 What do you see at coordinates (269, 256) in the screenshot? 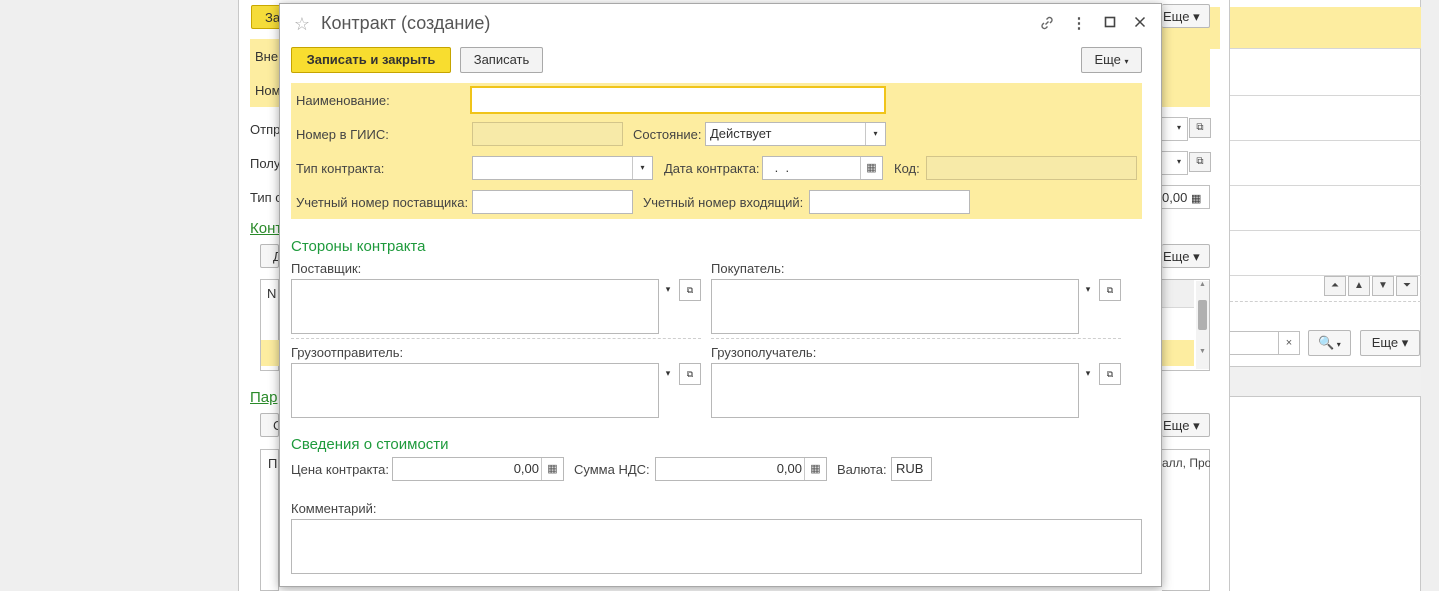
I see `background-add-button: Д` at bounding box center [269, 256].